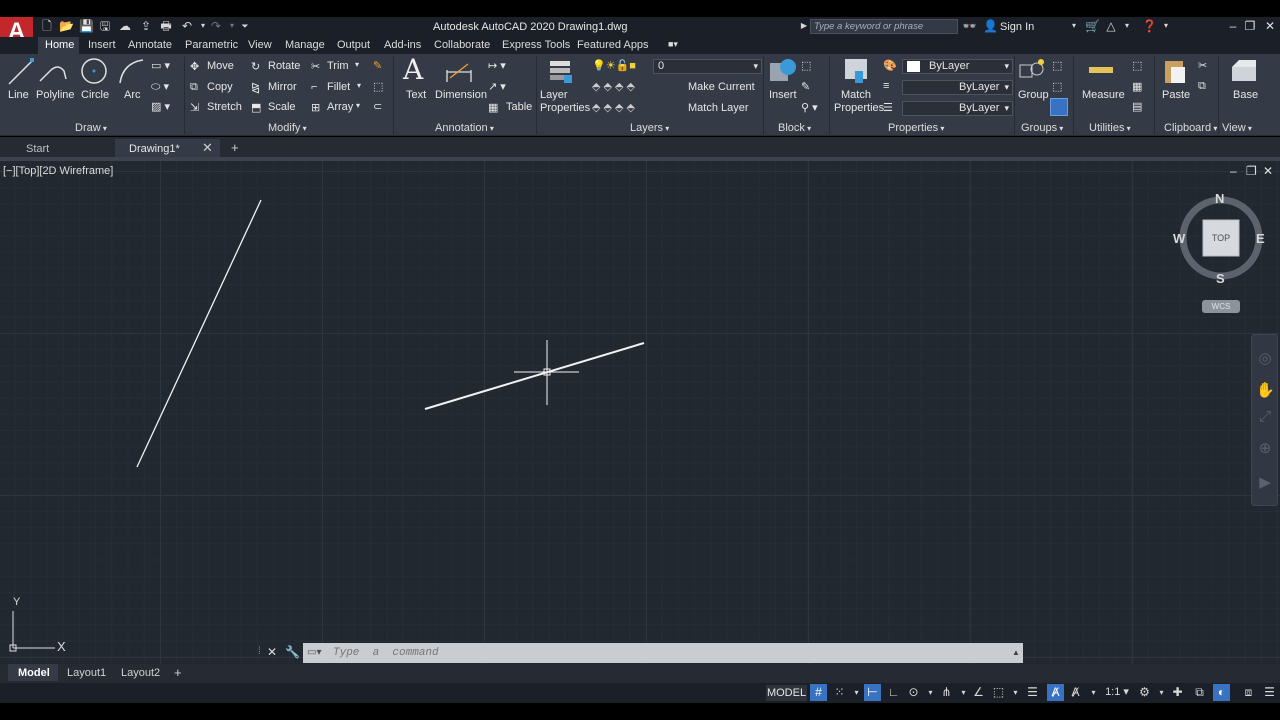 Image resolution: width=1280 pixels, height=720 pixels. I want to click on leader-icon: ↦ ▾, so click(497, 65).